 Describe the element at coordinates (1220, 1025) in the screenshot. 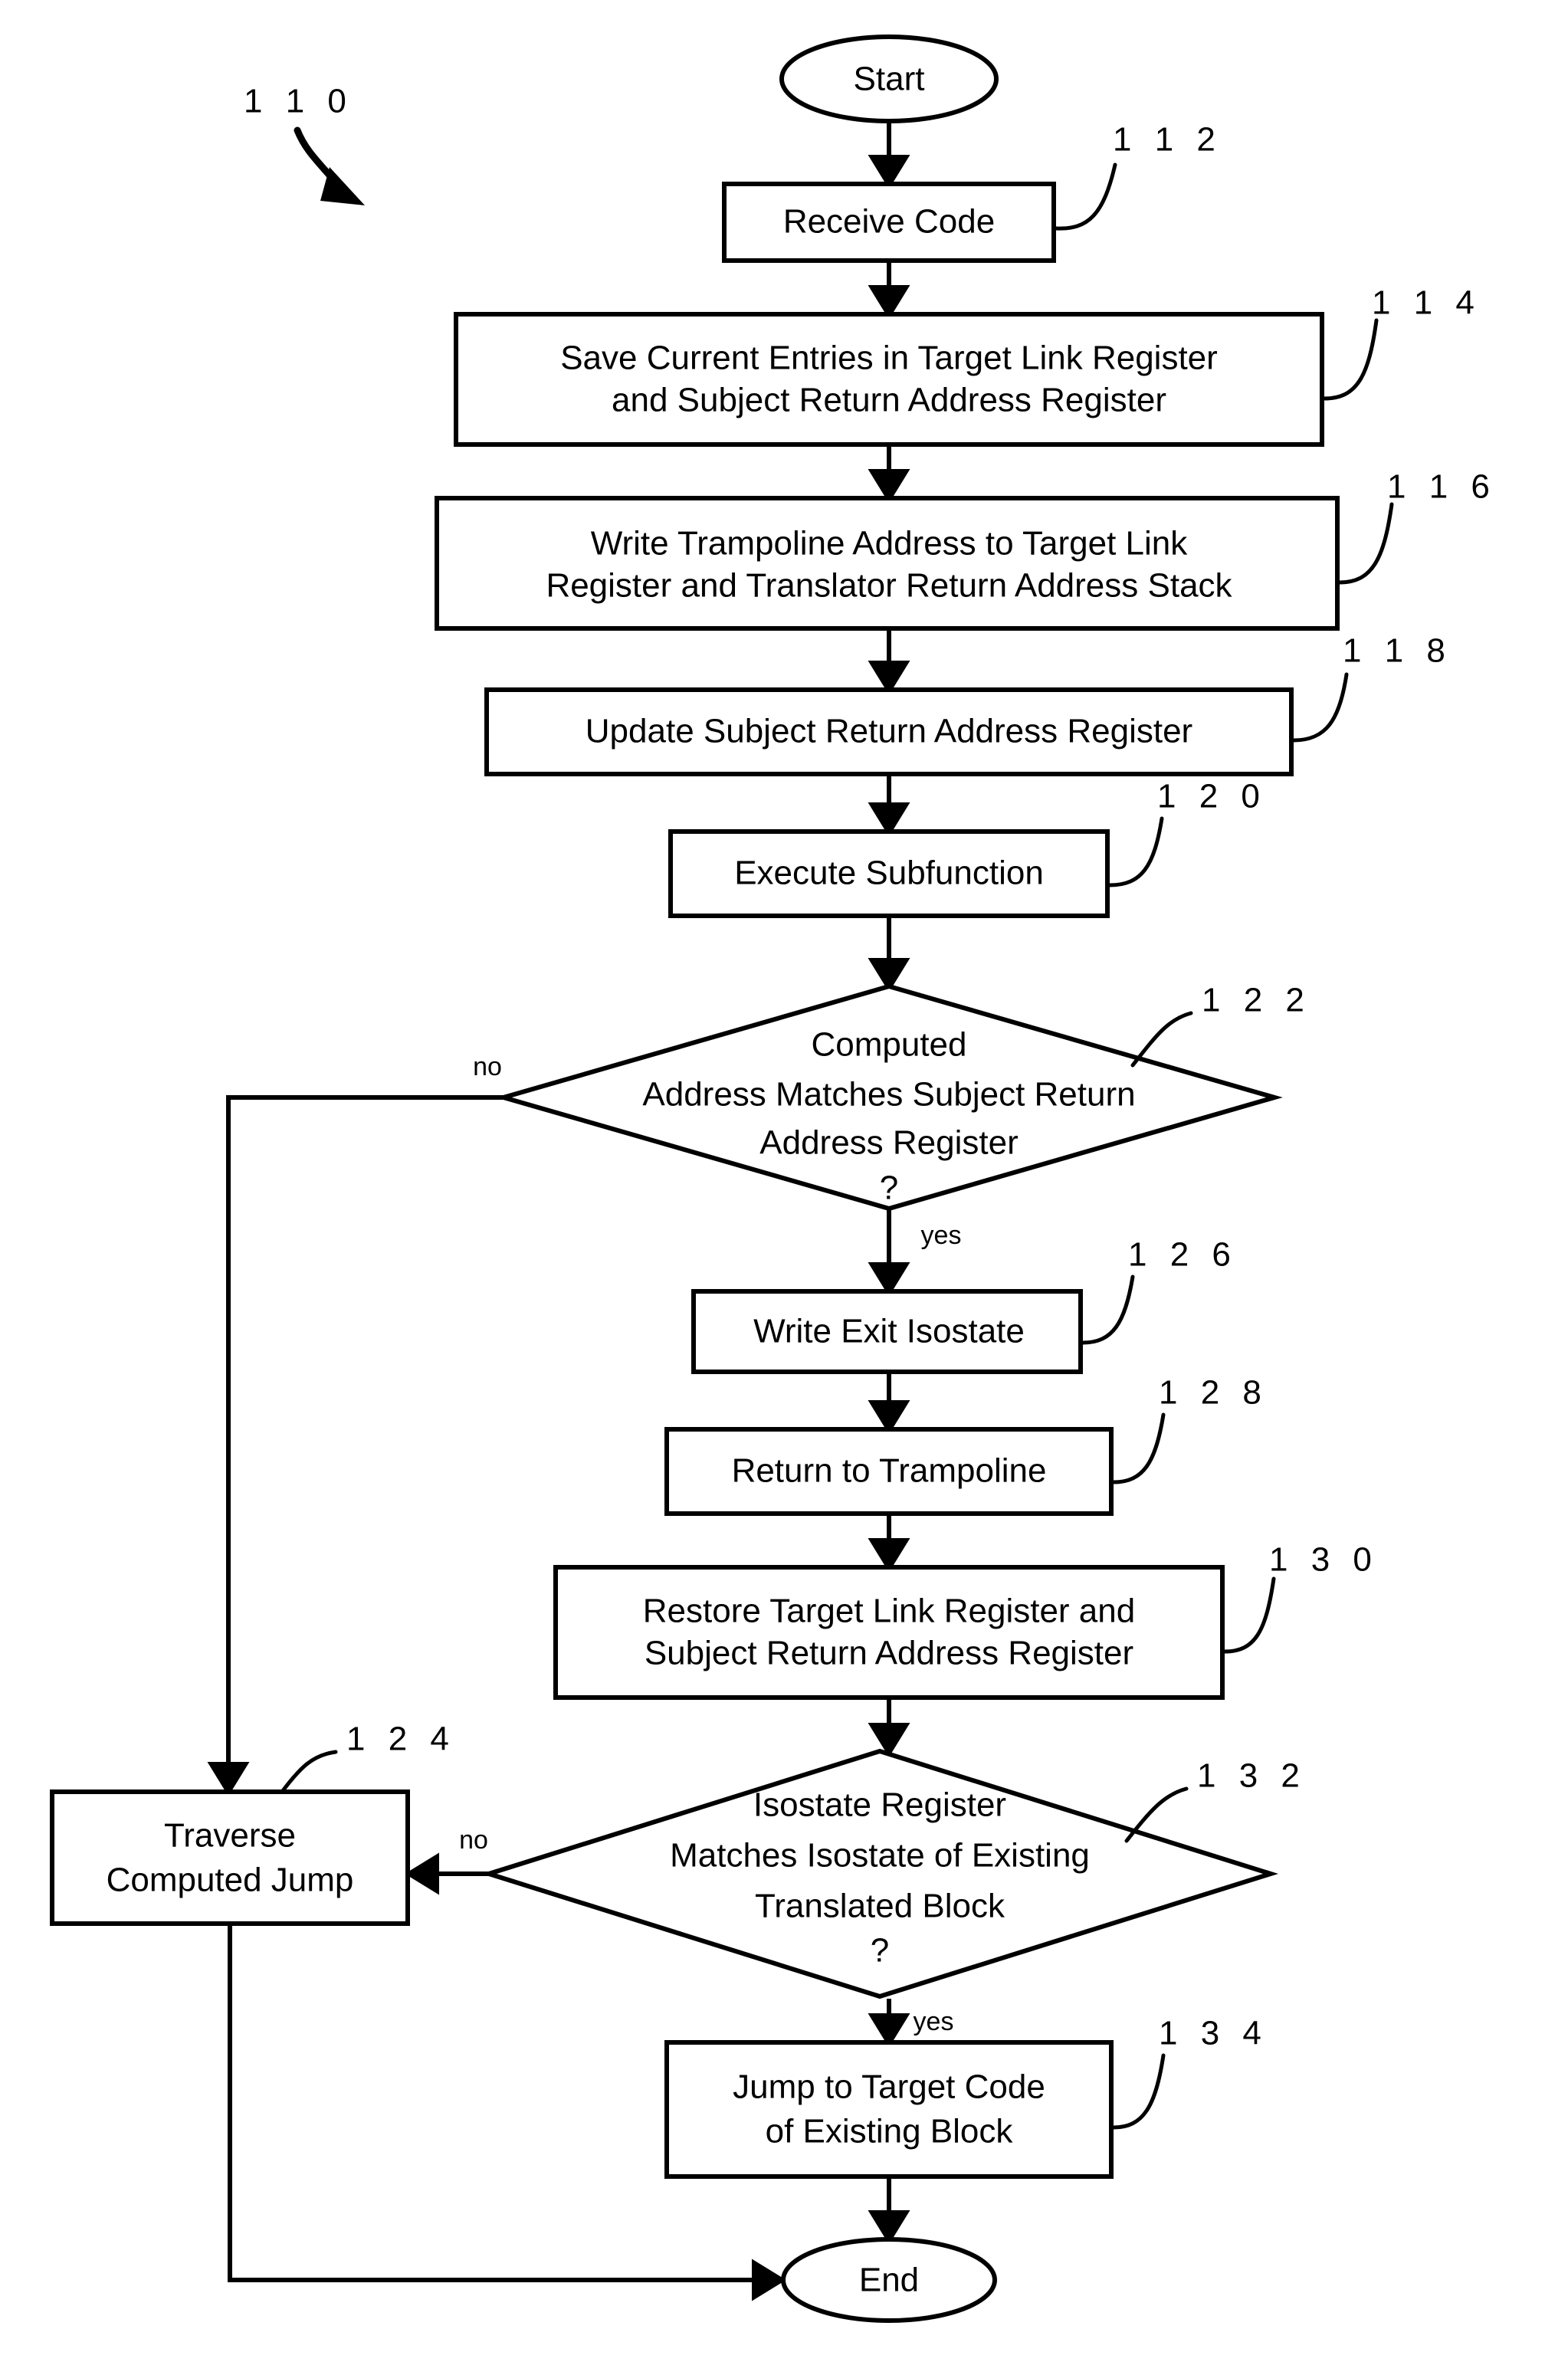

I see `ref-122: 1 2 2` at that location.